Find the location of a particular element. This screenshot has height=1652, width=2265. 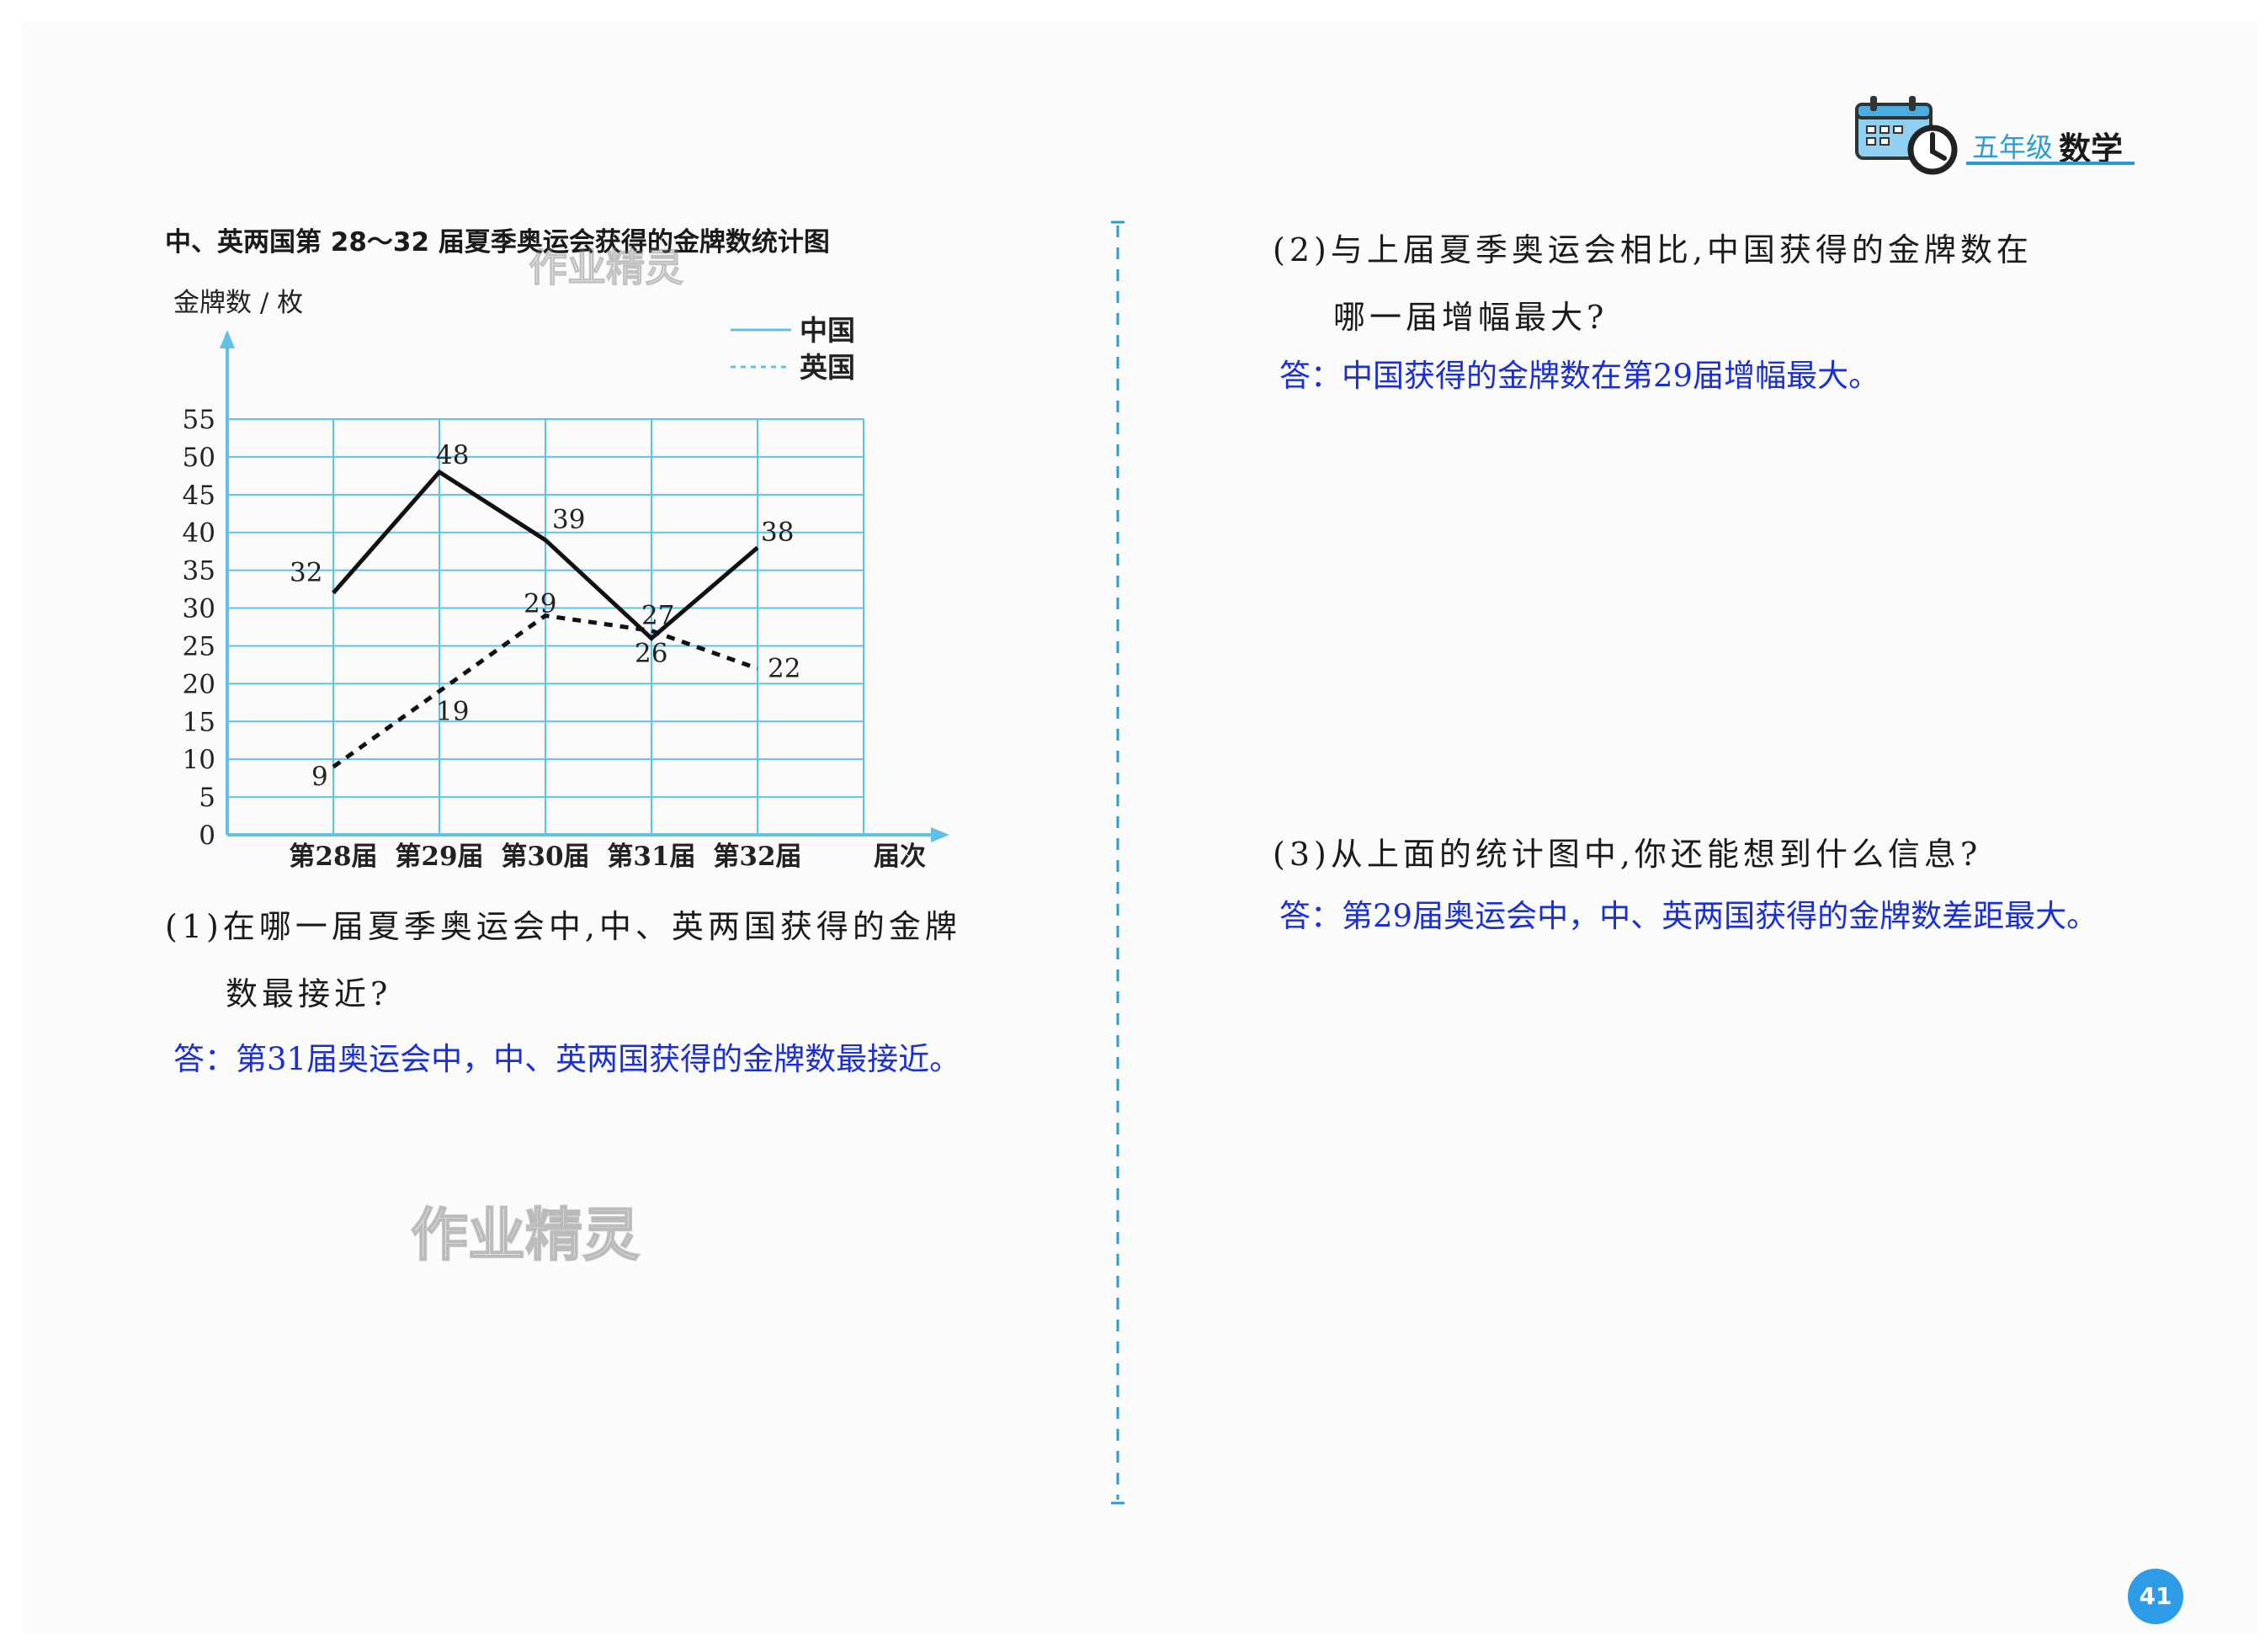

y-tick-label: 25 is located at coordinates (199, 646).